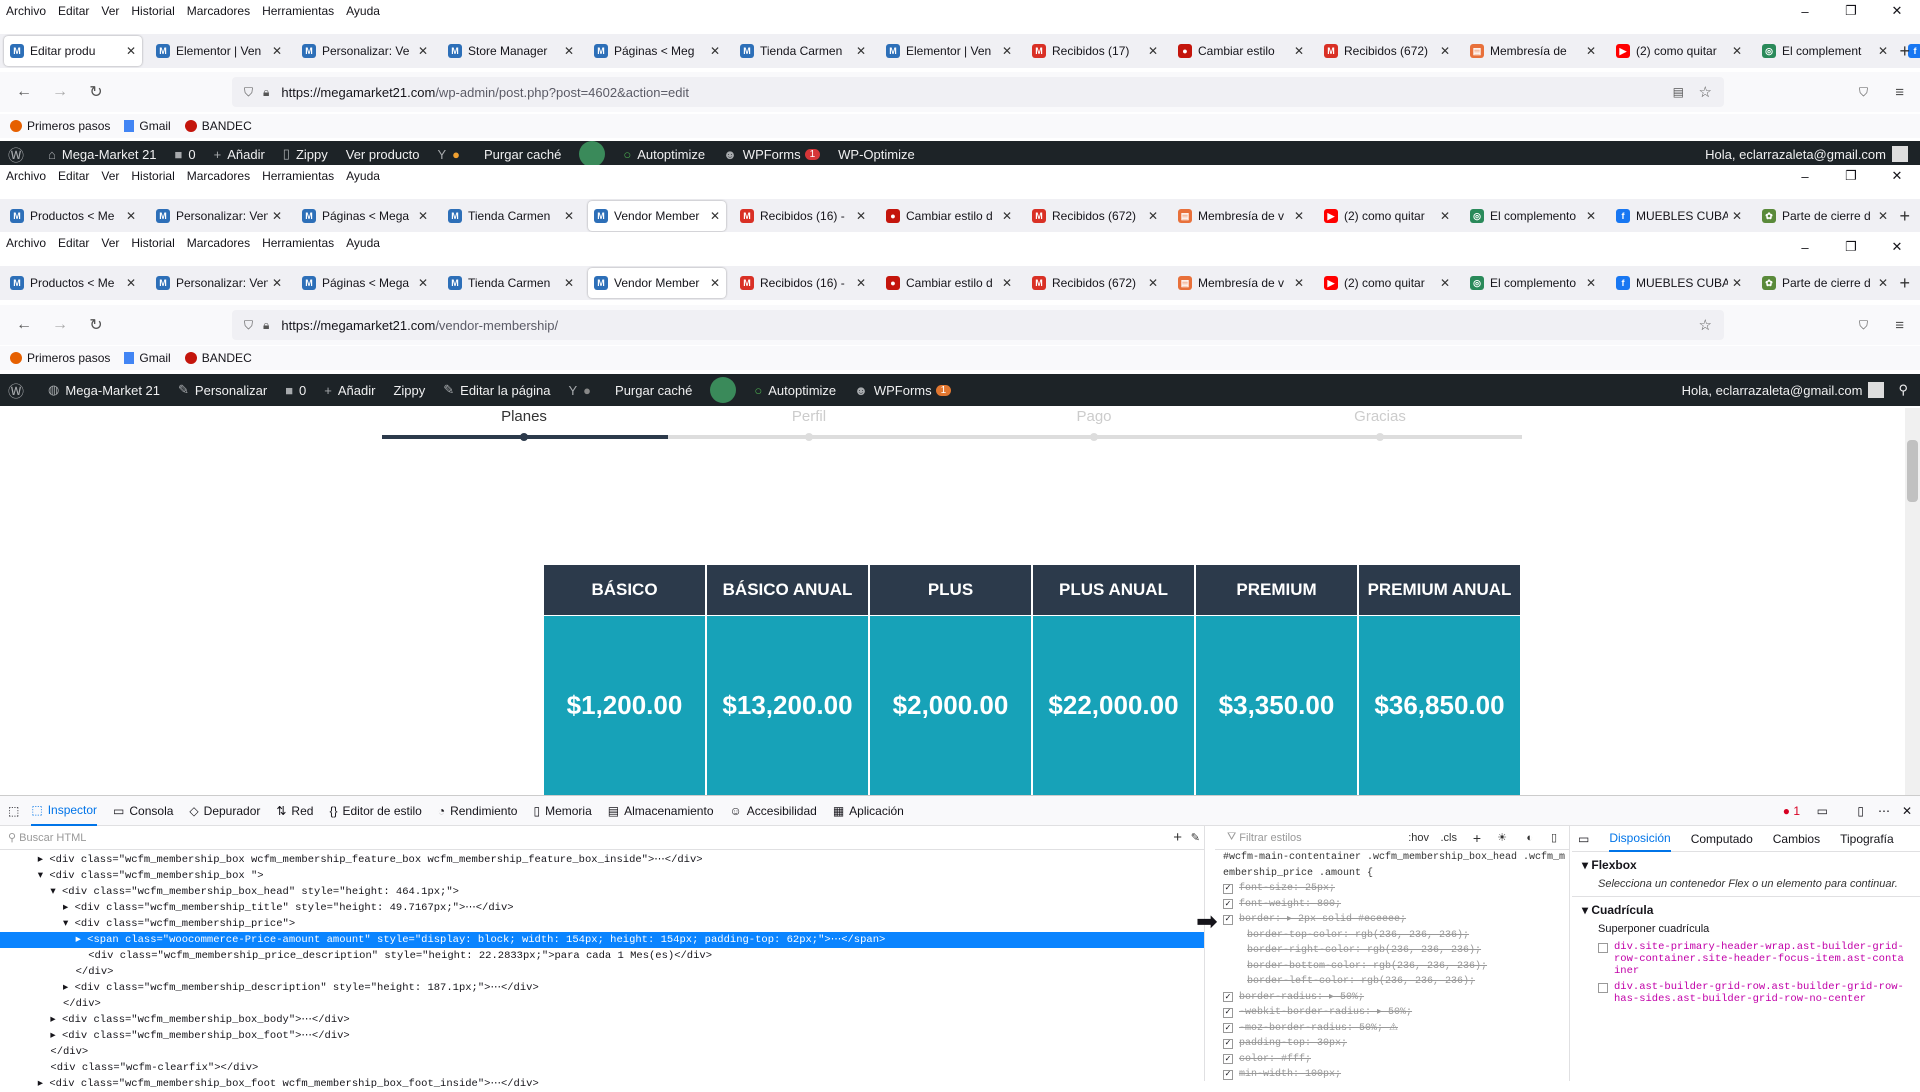 The image size is (1920, 1092). I want to click on autoptimize-link: ○ Autoptimize, so click(795, 390).